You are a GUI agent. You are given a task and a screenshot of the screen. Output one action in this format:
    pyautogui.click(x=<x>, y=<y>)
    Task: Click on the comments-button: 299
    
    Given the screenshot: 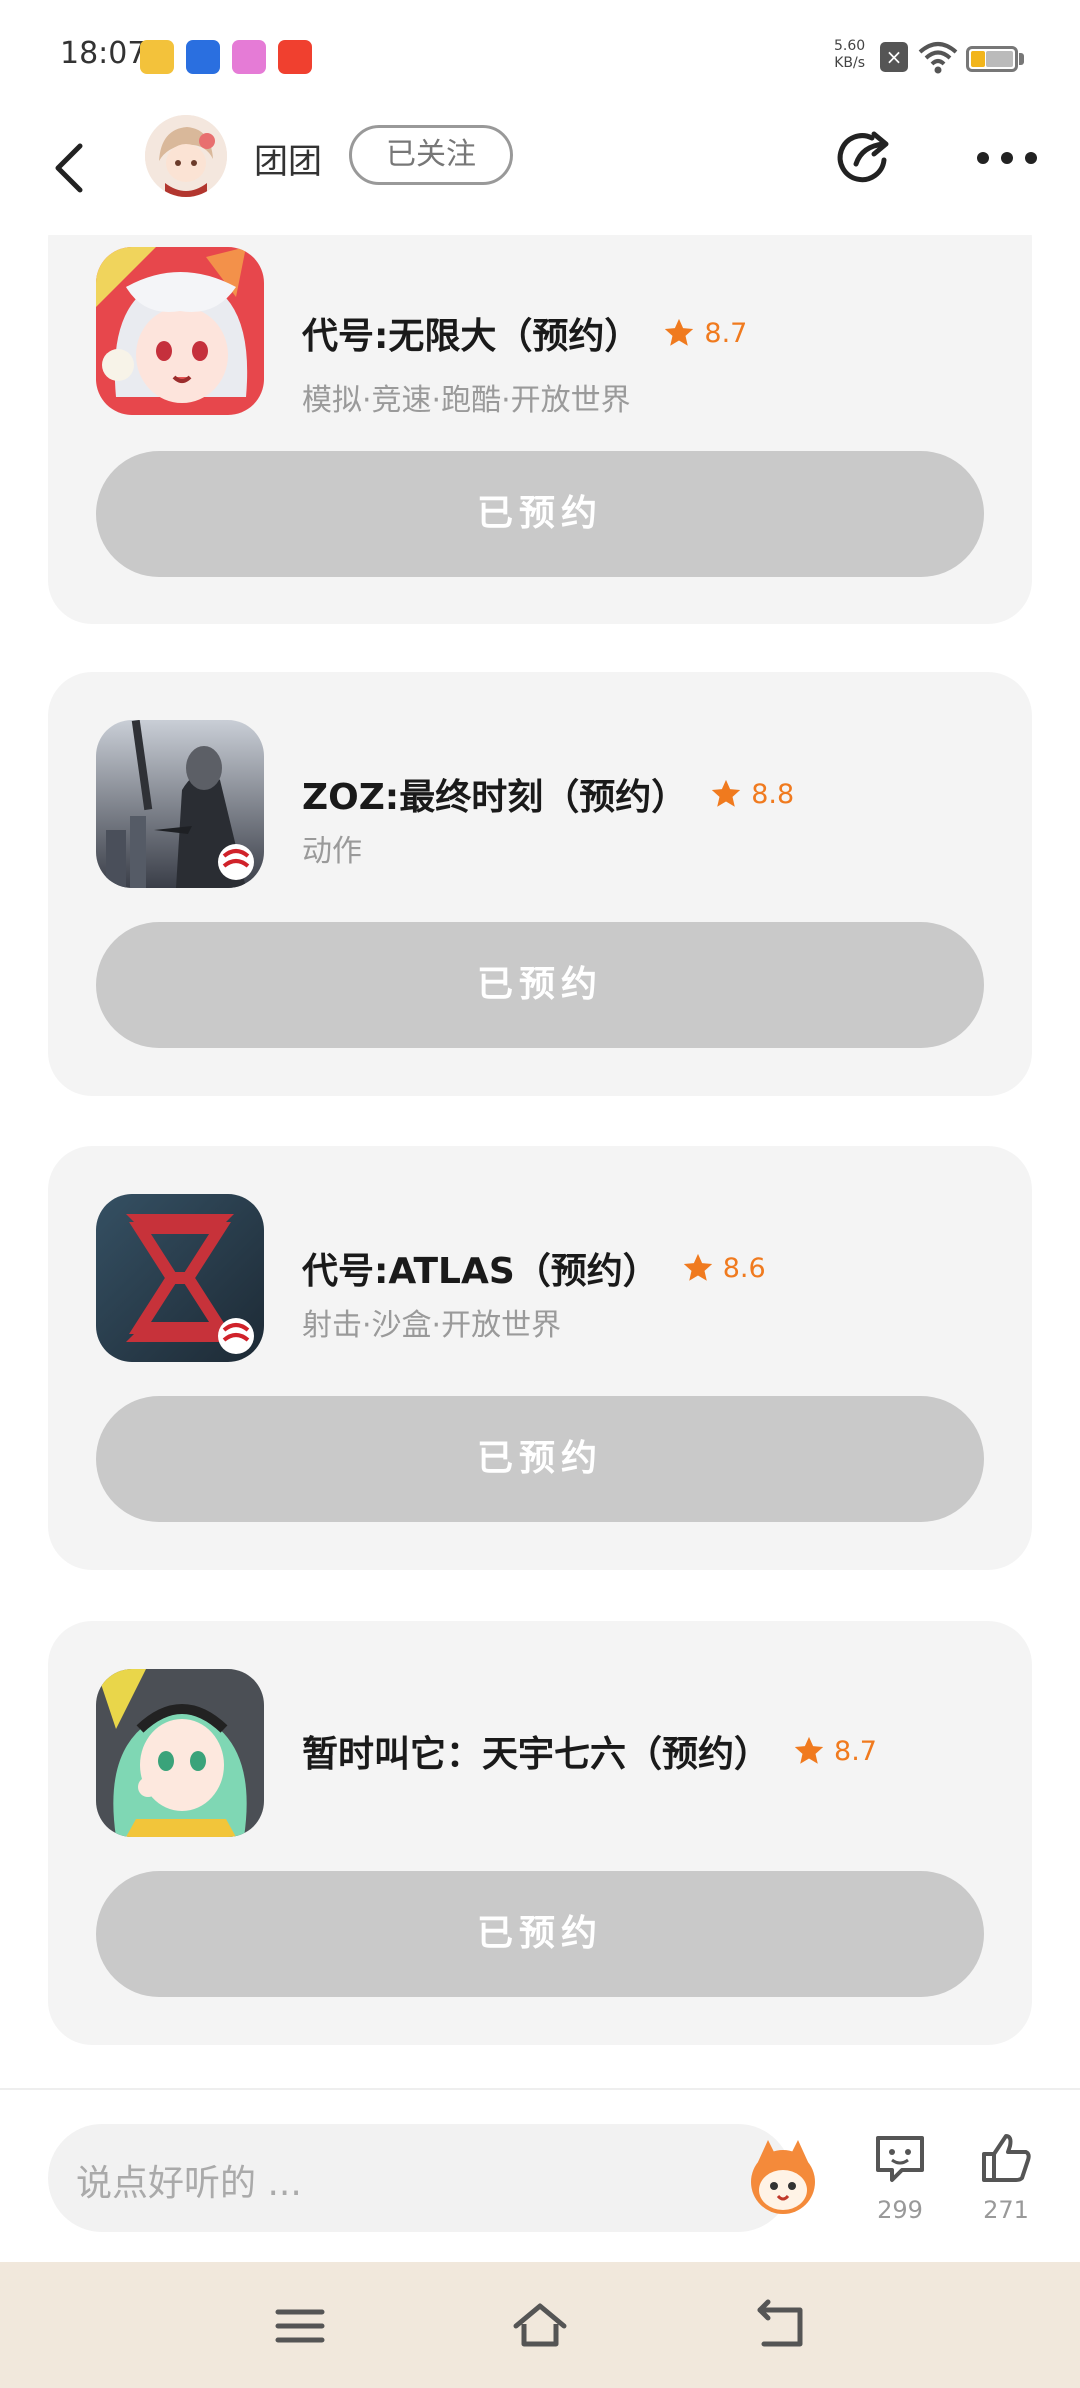 What is the action you would take?
    pyautogui.click(x=900, y=2177)
    